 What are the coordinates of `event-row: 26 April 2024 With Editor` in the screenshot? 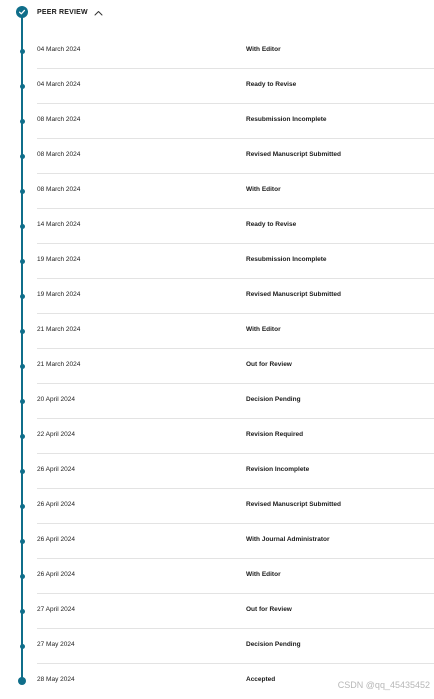 It's located at (217, 576).